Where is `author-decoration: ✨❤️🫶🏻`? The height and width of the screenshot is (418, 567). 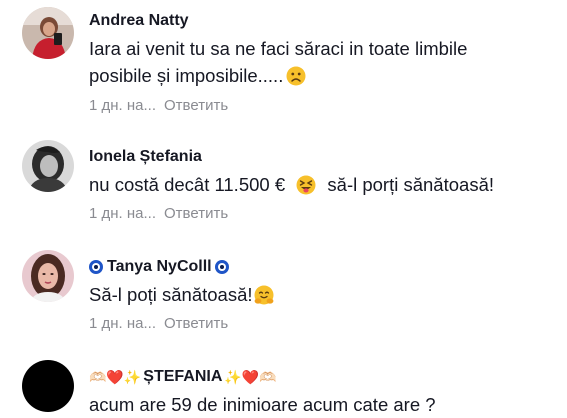 author-decoration: ✨❤️🫶🏻 is located at coordinates (250, 376).